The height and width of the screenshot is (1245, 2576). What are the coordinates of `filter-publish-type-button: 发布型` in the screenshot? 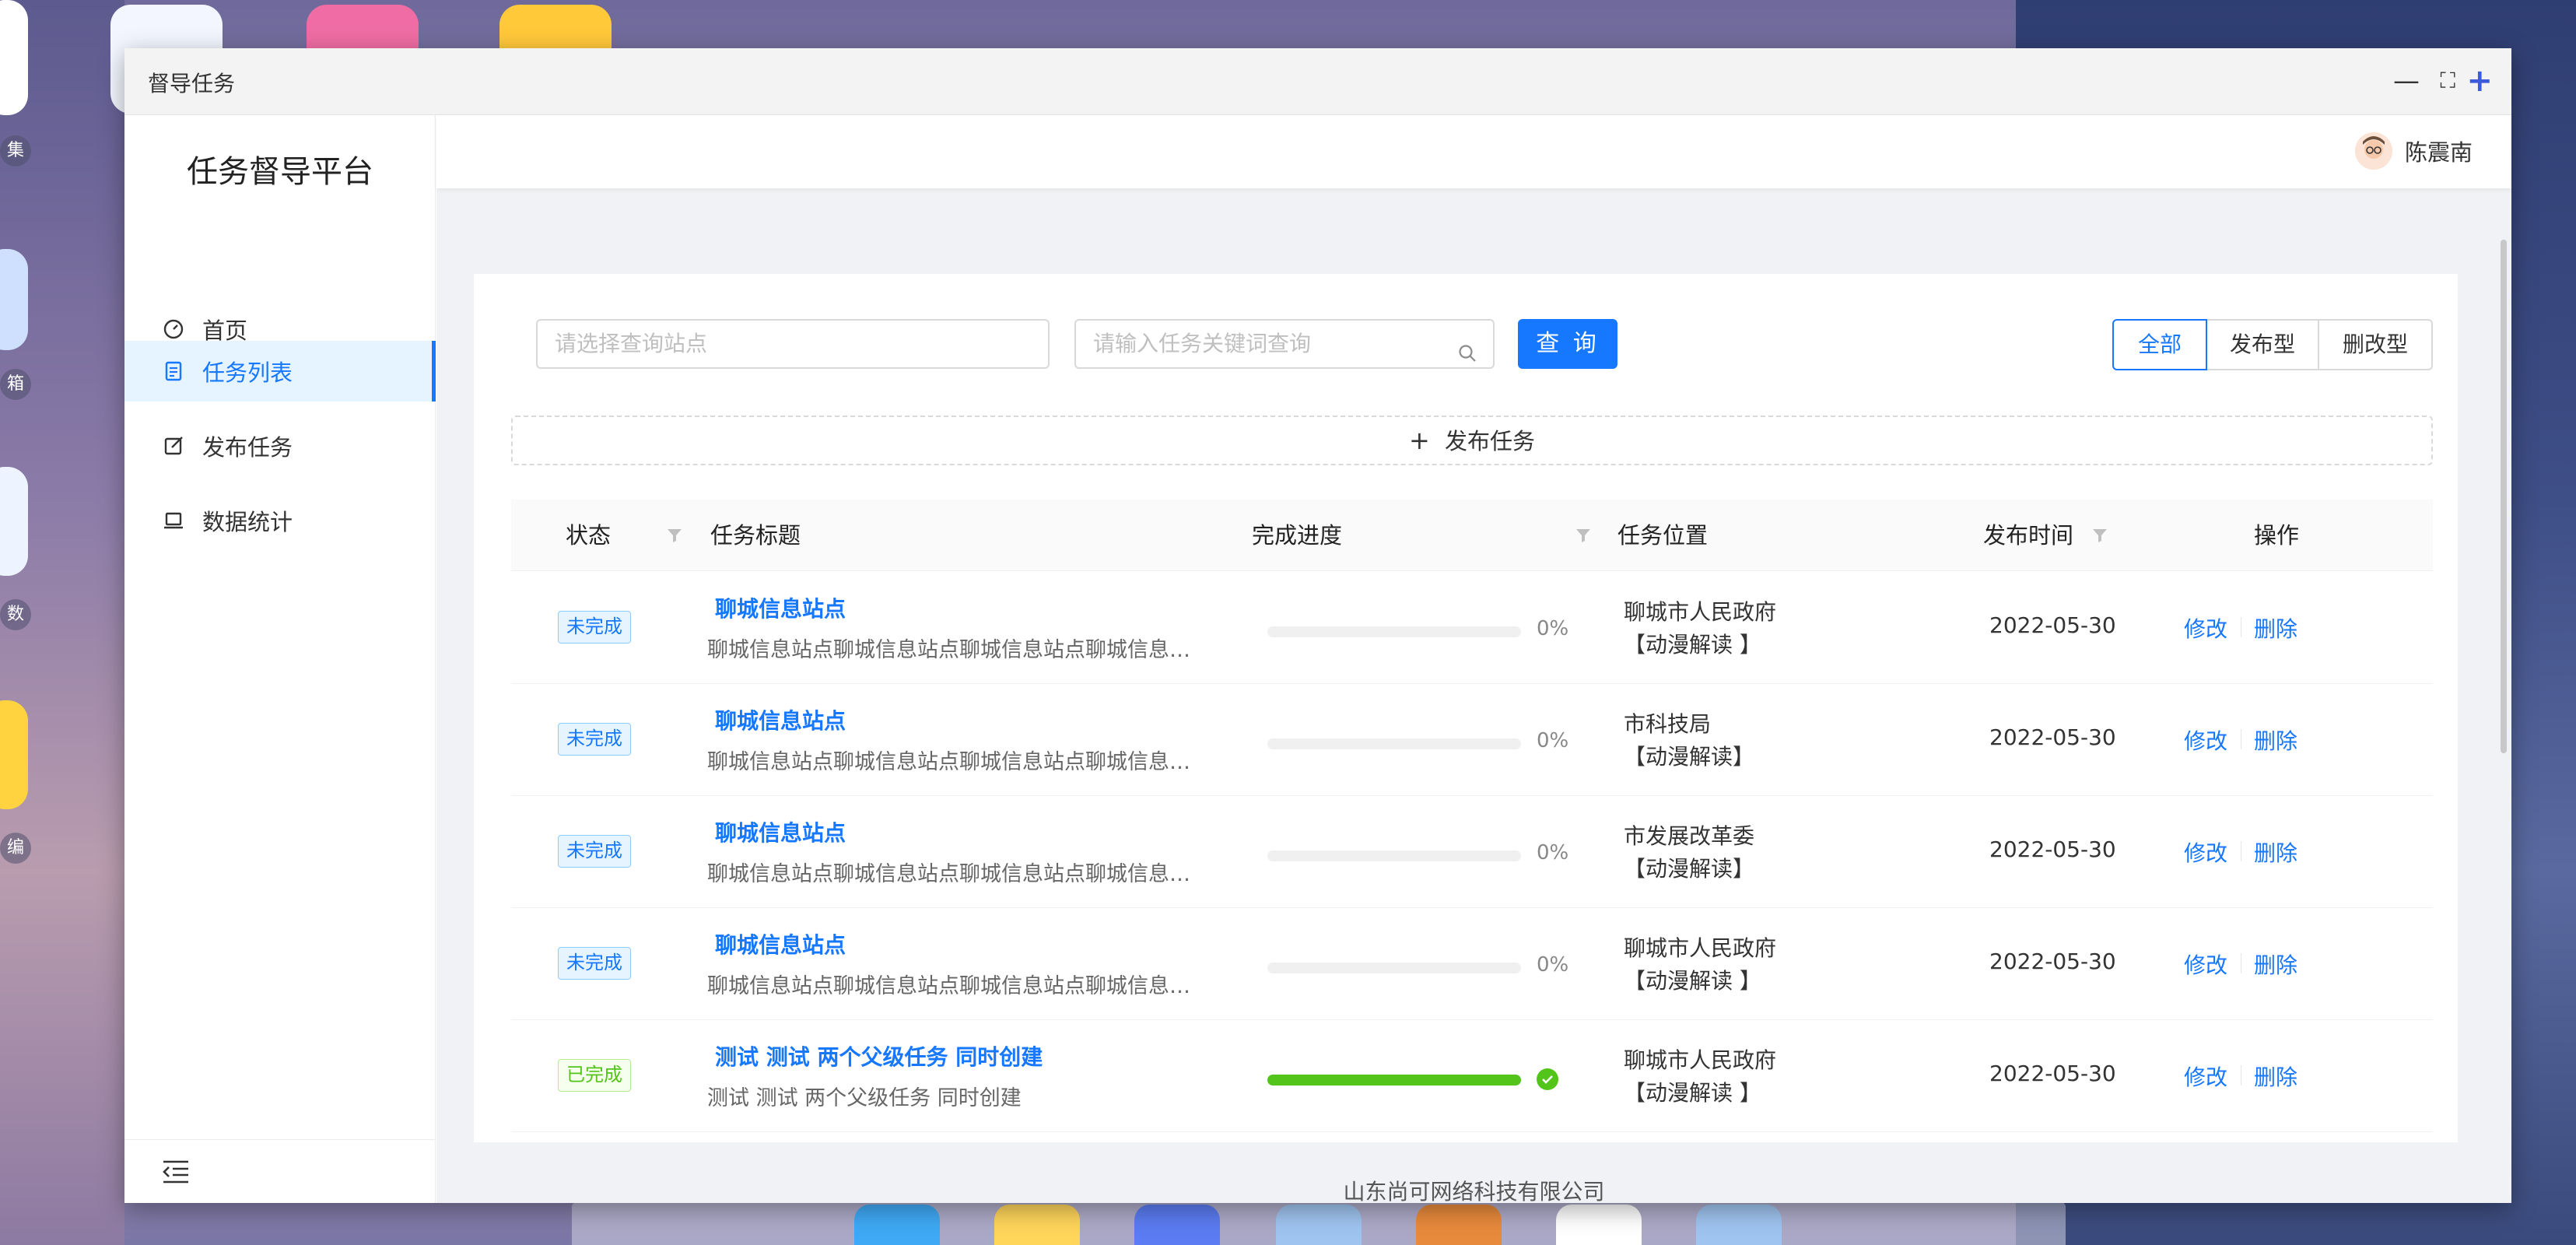 It's located at (2262, 344).